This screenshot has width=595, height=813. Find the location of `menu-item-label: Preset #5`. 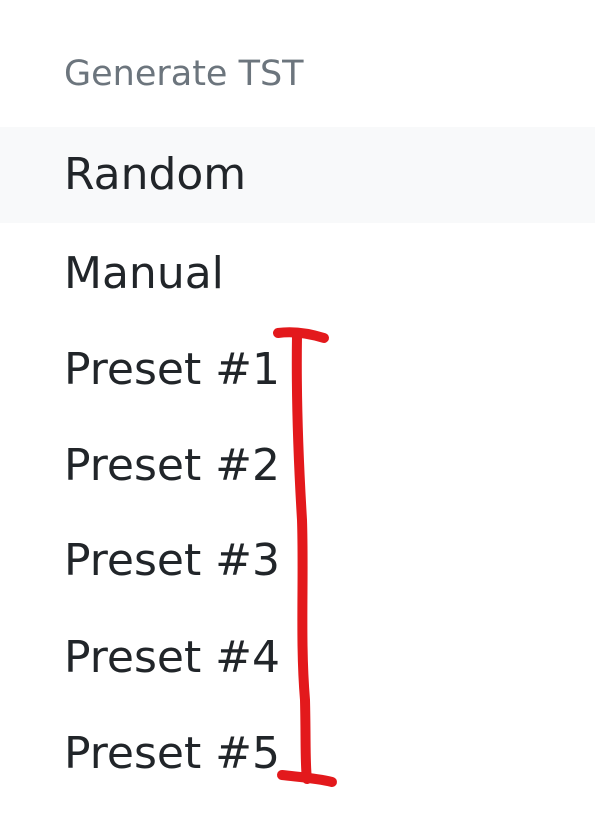

menu-item-label: Preset #5 is located at coordinates (172, 753).